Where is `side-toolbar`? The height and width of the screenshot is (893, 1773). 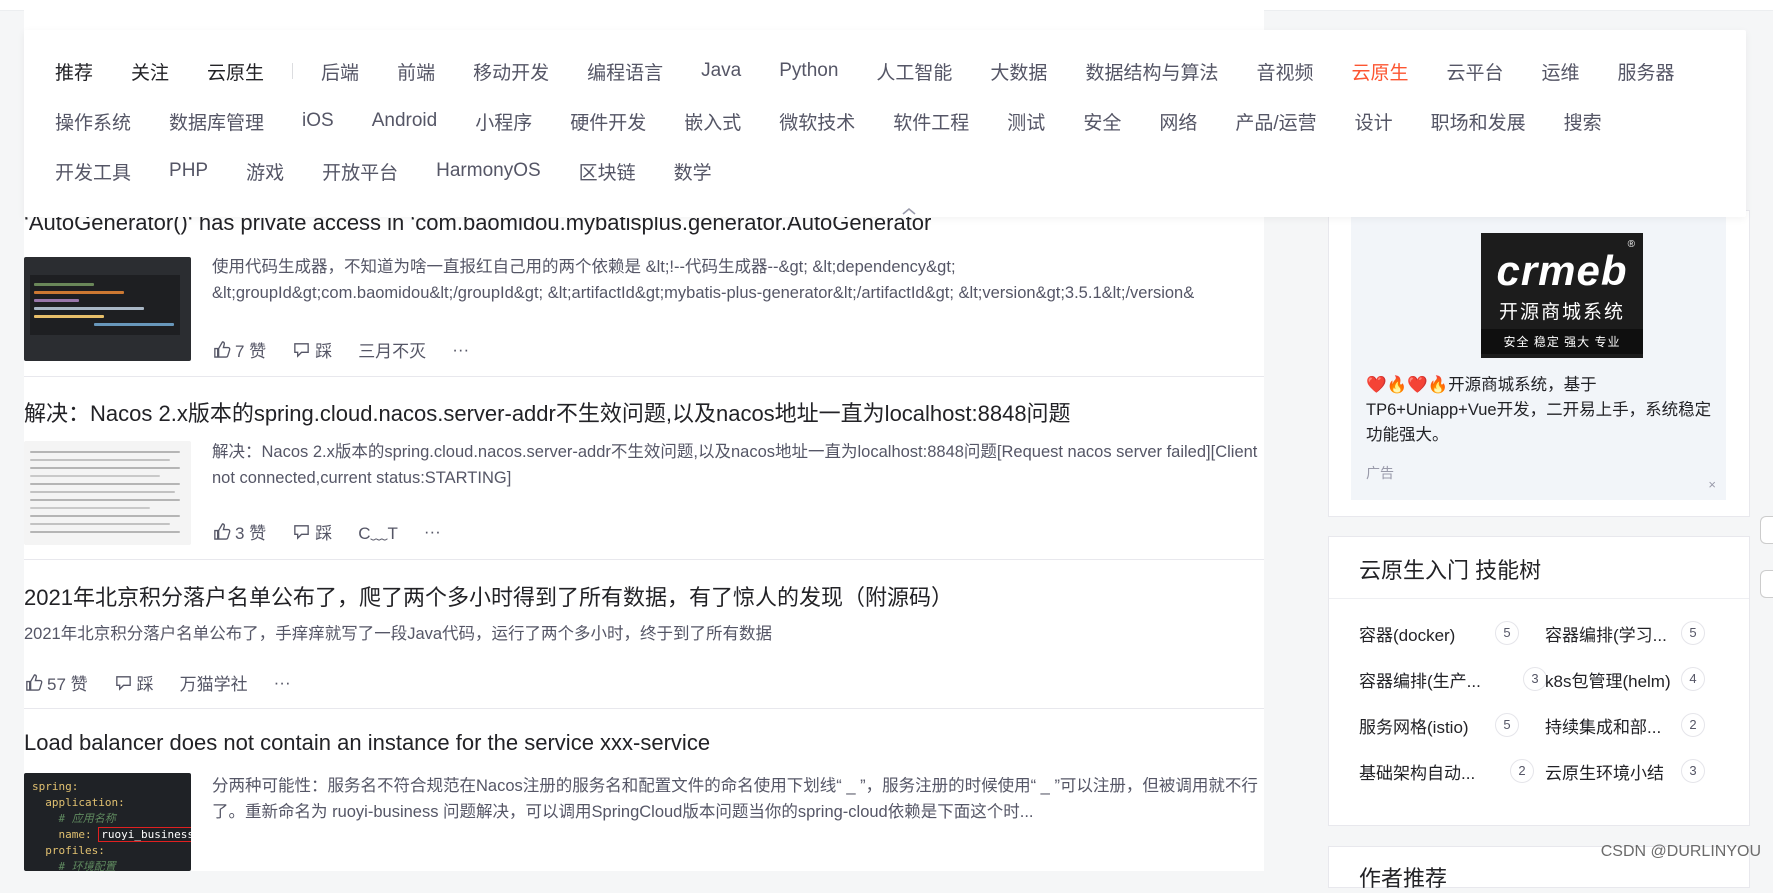
side-toolbar is located at coordinates (1766, 570).